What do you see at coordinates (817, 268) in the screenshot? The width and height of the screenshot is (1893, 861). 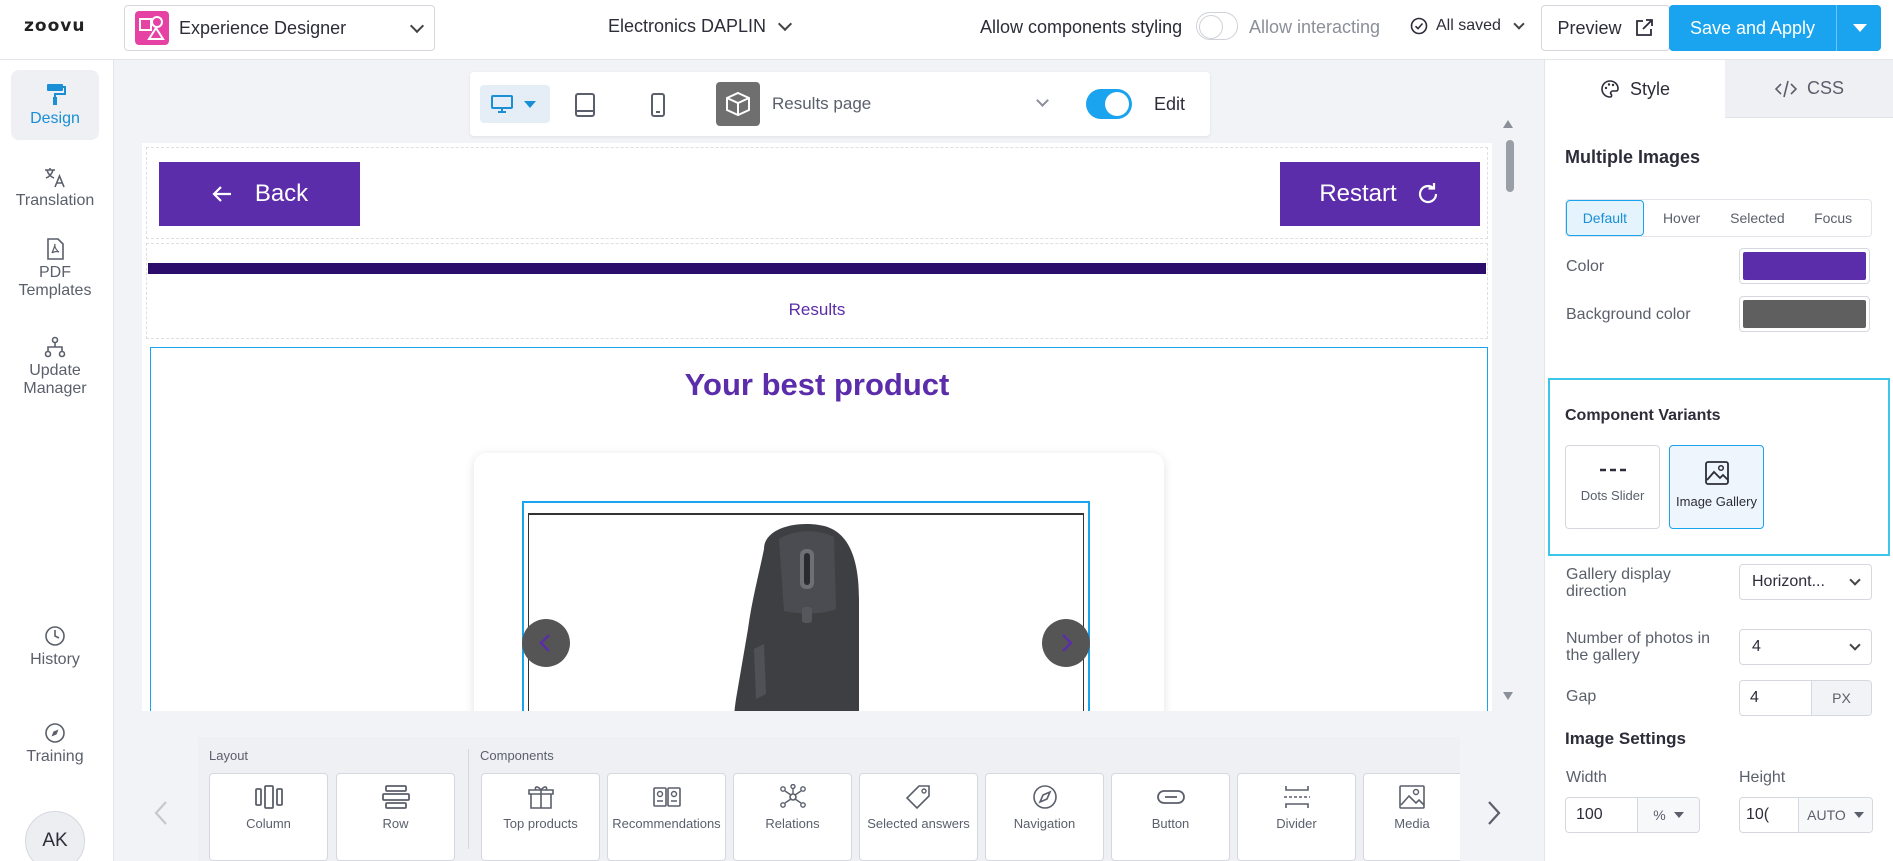 I see `progress-bar` at bounding box center [817, 268].